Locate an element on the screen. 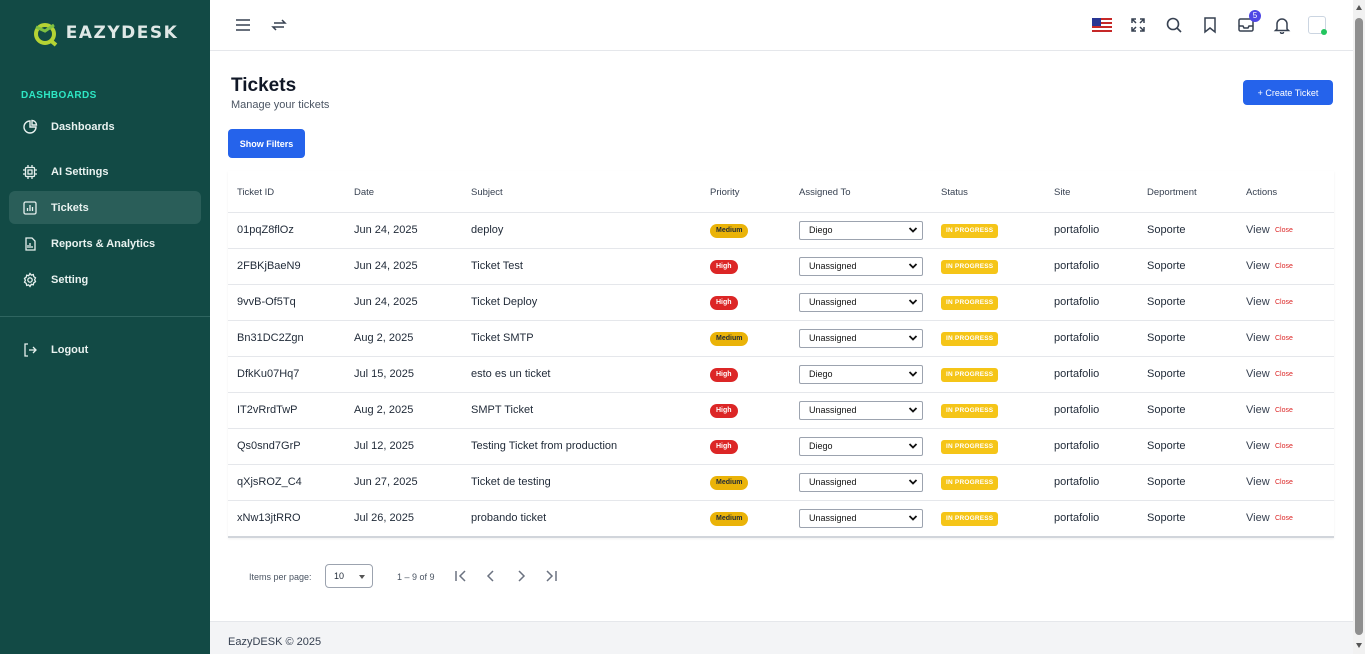 The image size is (1365, 654). ticket-date: Aug 2, 2025 is located at coordinates (384, 410).